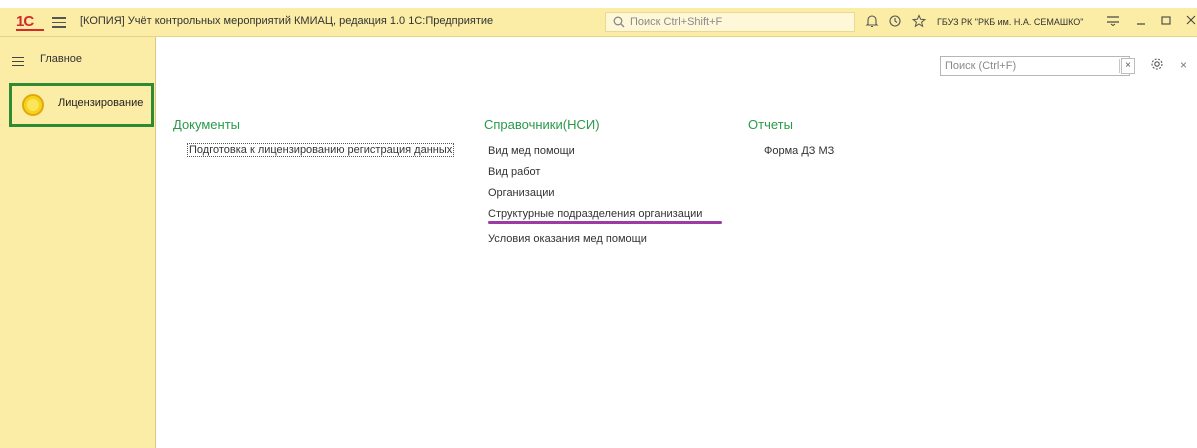 Image resolution: width=1197 pixels, height=448 pixels. Describe the element at coordinates (1119, 66) in the screenshot. I see `search-separator` at that location.